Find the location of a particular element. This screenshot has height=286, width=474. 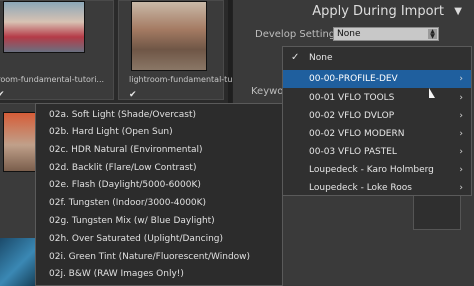

menu-item-label: Loupedeck - Karo Holmberg is located at coordinates (371, 170).